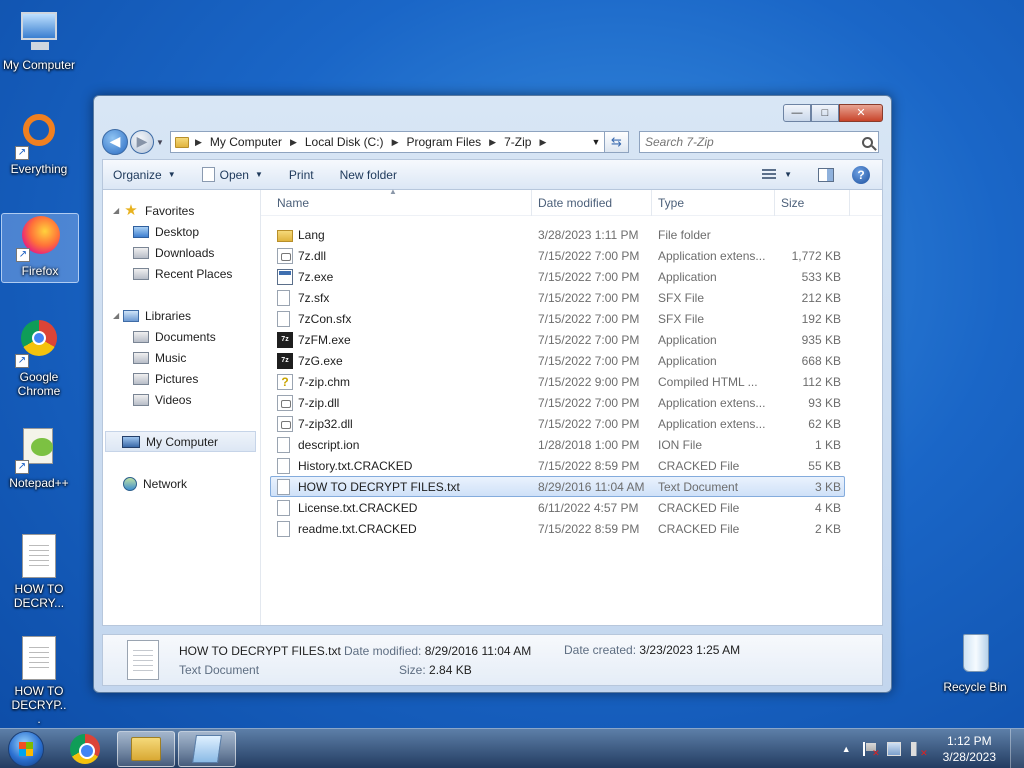 Image resolution: width=1024 pixels, height=768 pixels. Describe the element at coordinates (181, 378) in the screenshot. I see `nav-pictures: Pictures` at that location.